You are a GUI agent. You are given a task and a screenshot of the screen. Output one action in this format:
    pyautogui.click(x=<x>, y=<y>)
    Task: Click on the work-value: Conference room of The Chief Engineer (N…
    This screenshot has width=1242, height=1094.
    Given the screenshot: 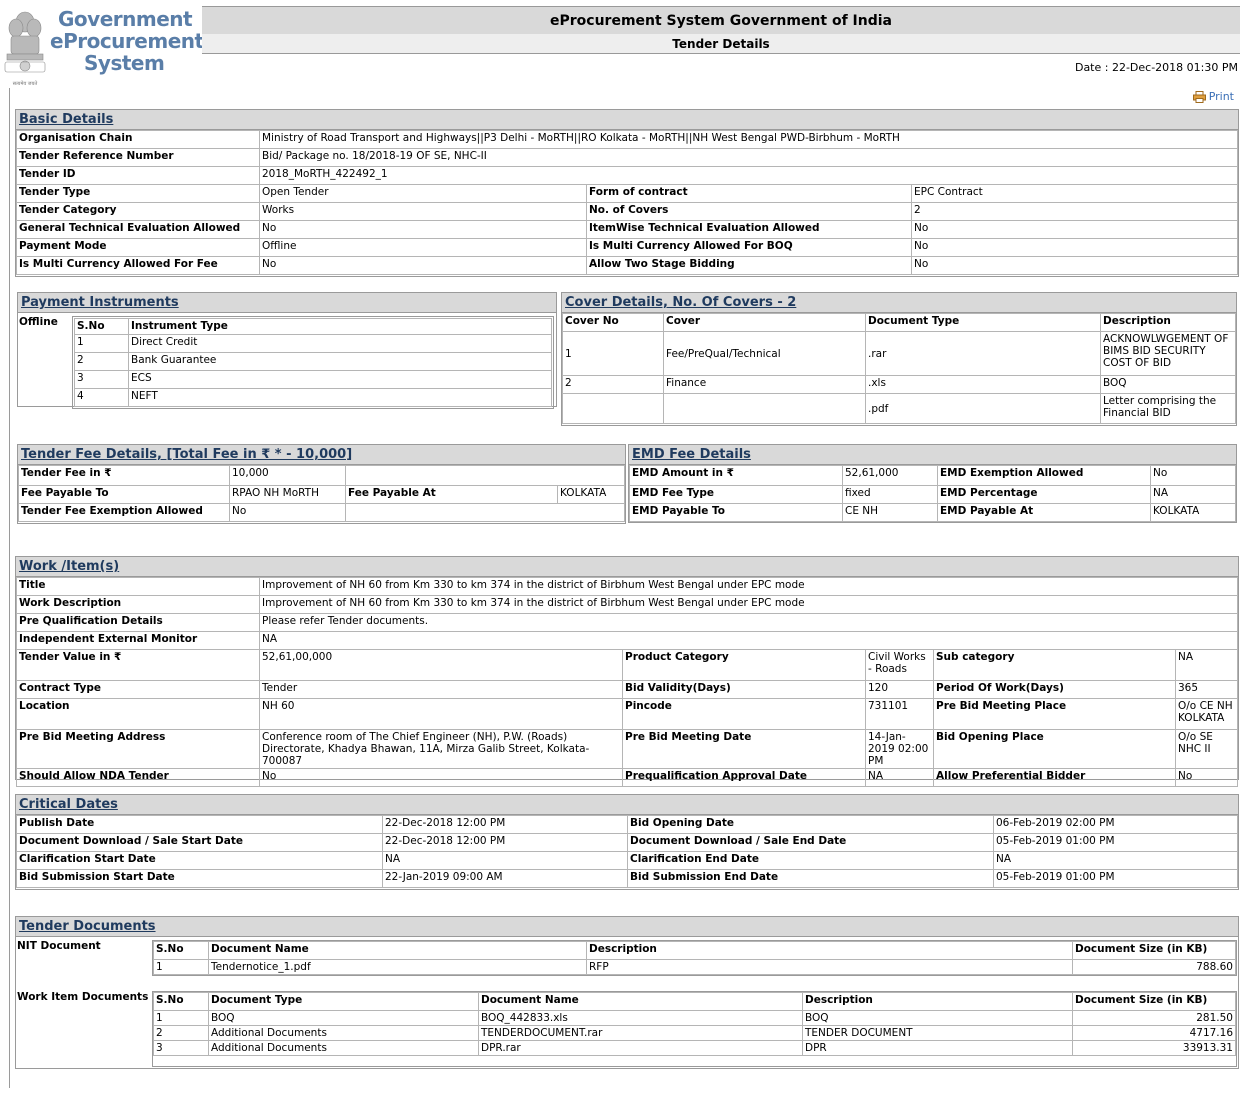 What is the action you would take?
    pyautogui.click(x=441, y=749)
    